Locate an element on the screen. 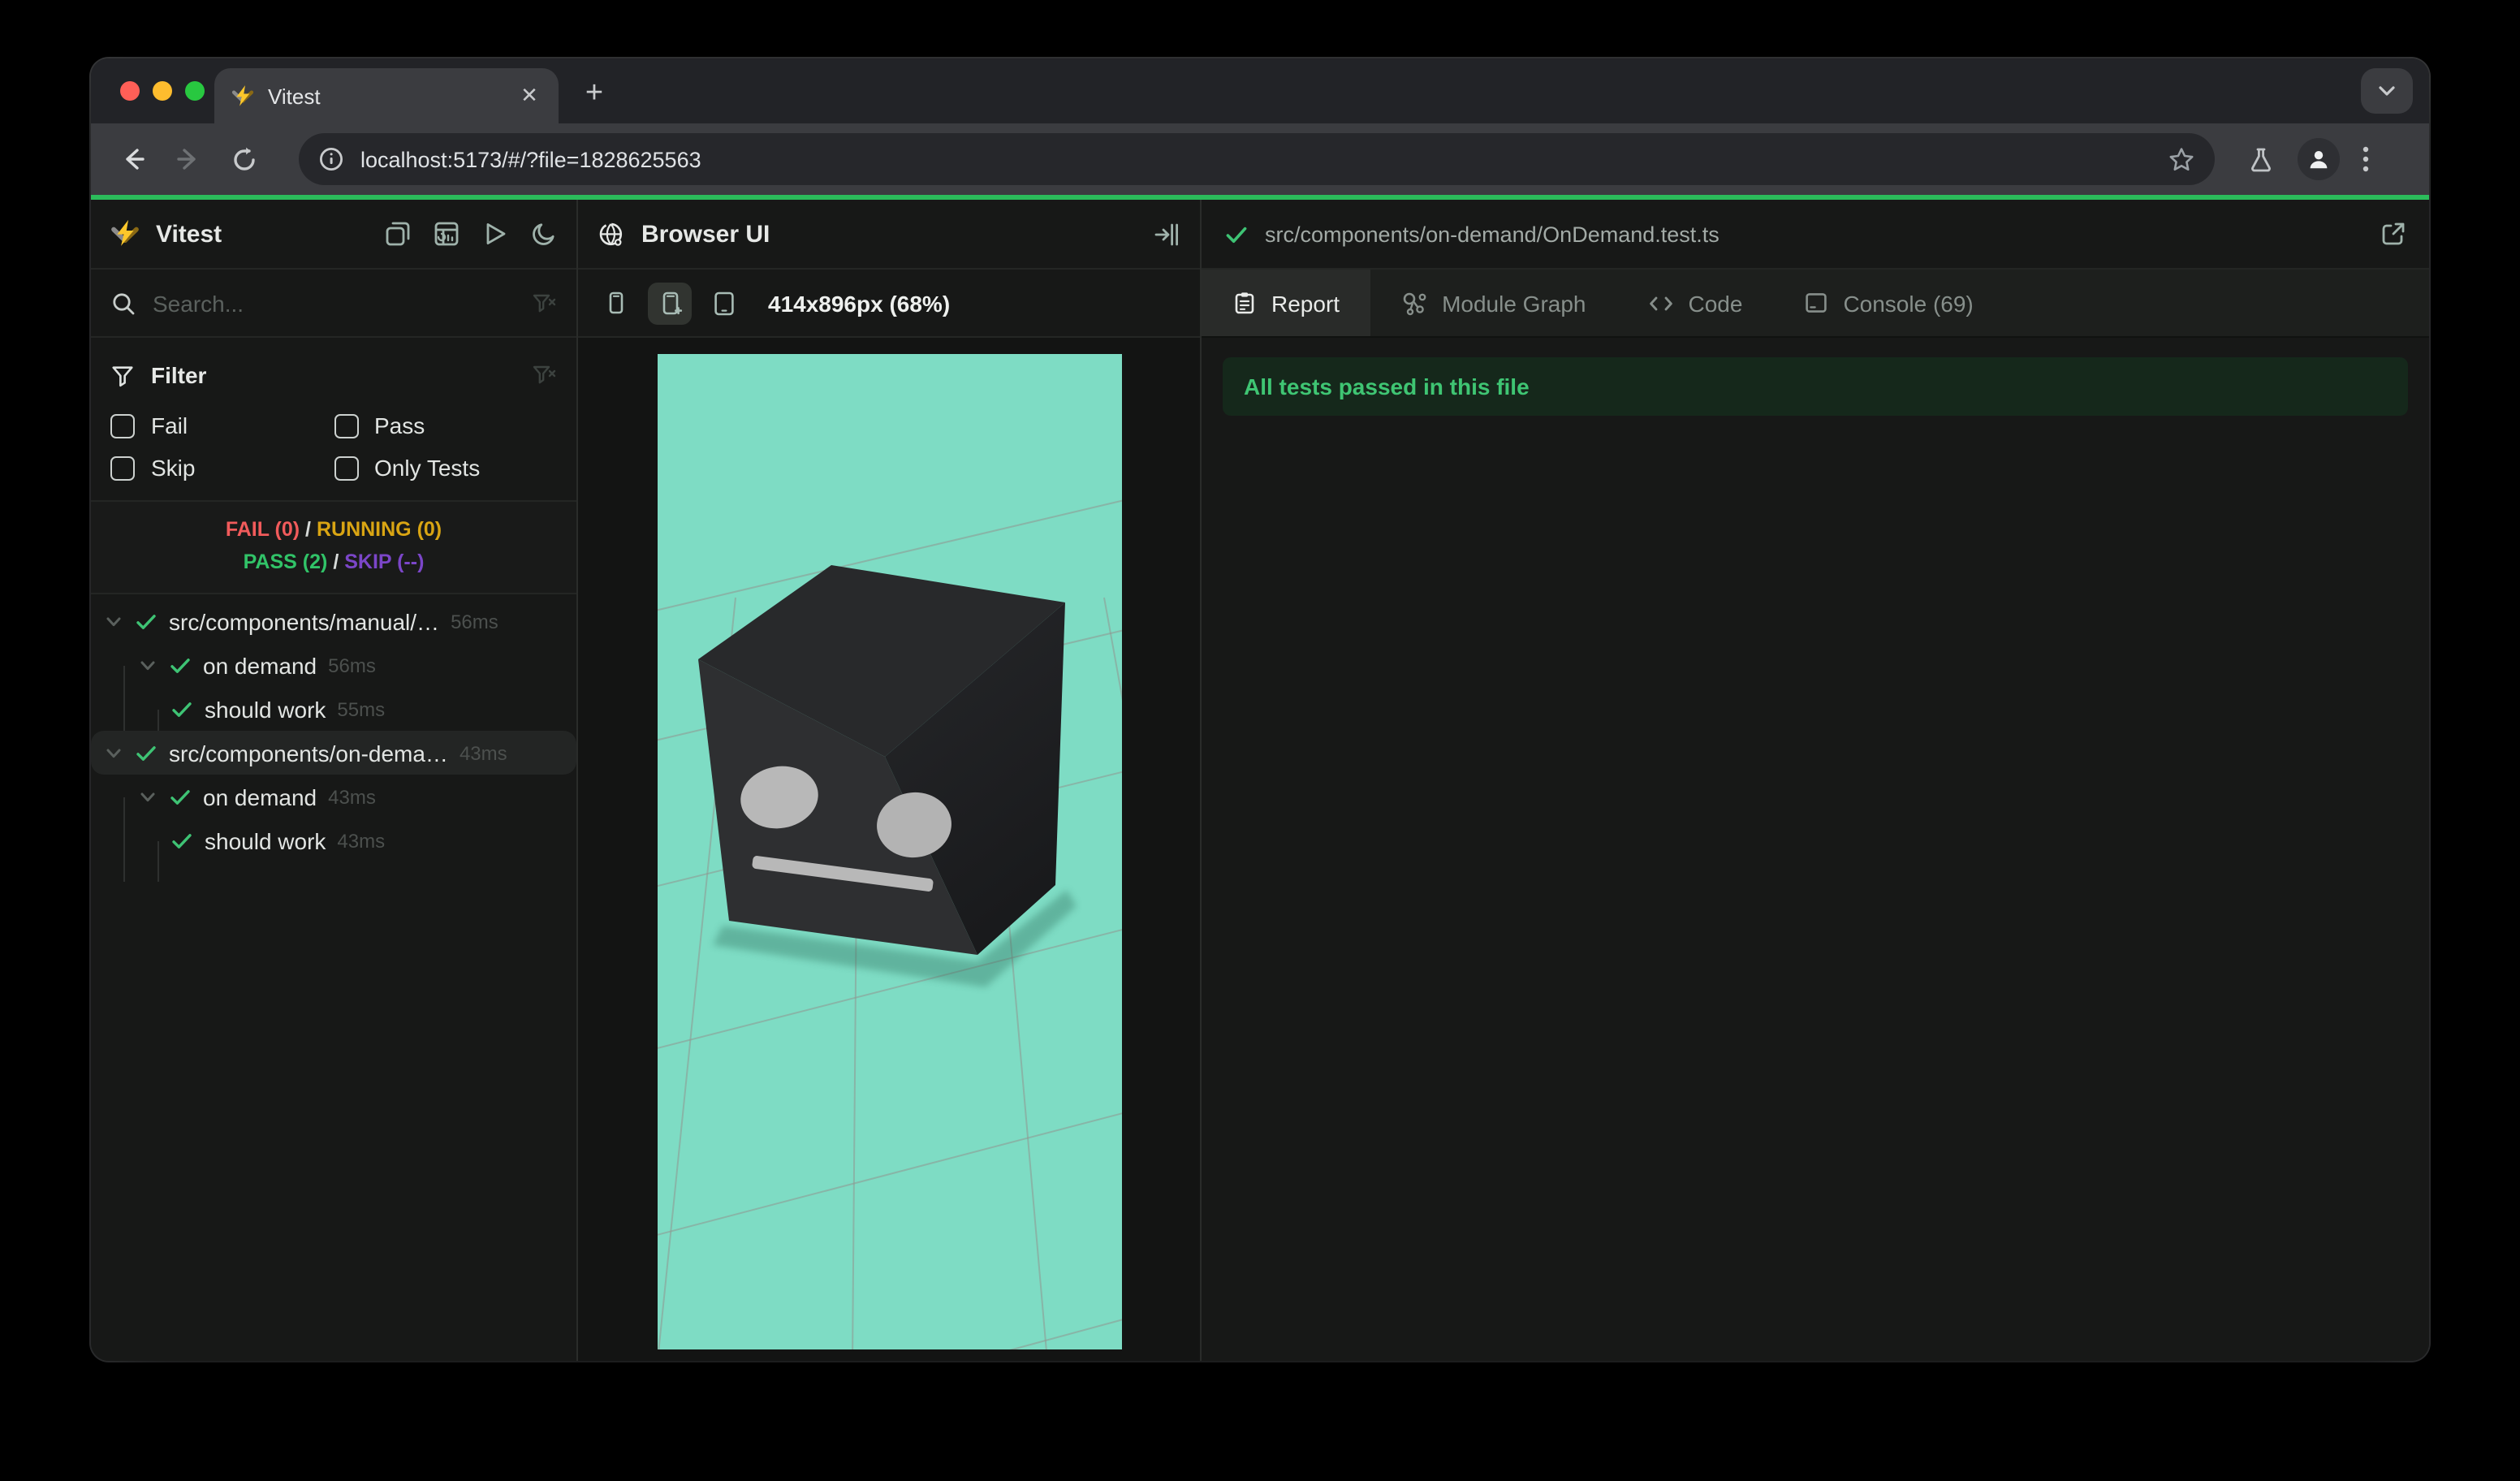  maximize-window-button is located at coordinates (195, 91).